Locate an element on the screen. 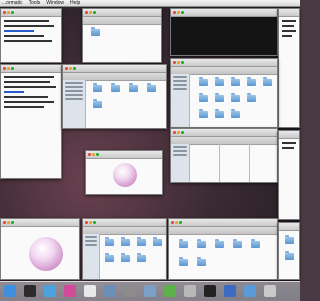  app-green-icon is located at coordinates (170, 291).